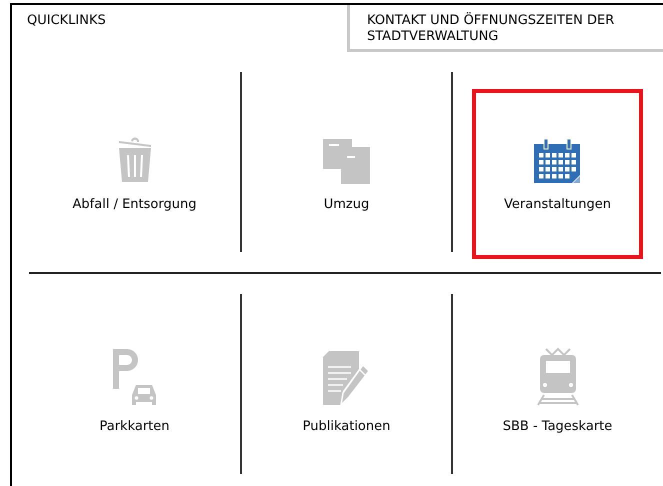  I want to click on document-pencil-icon, so click(346, 379).